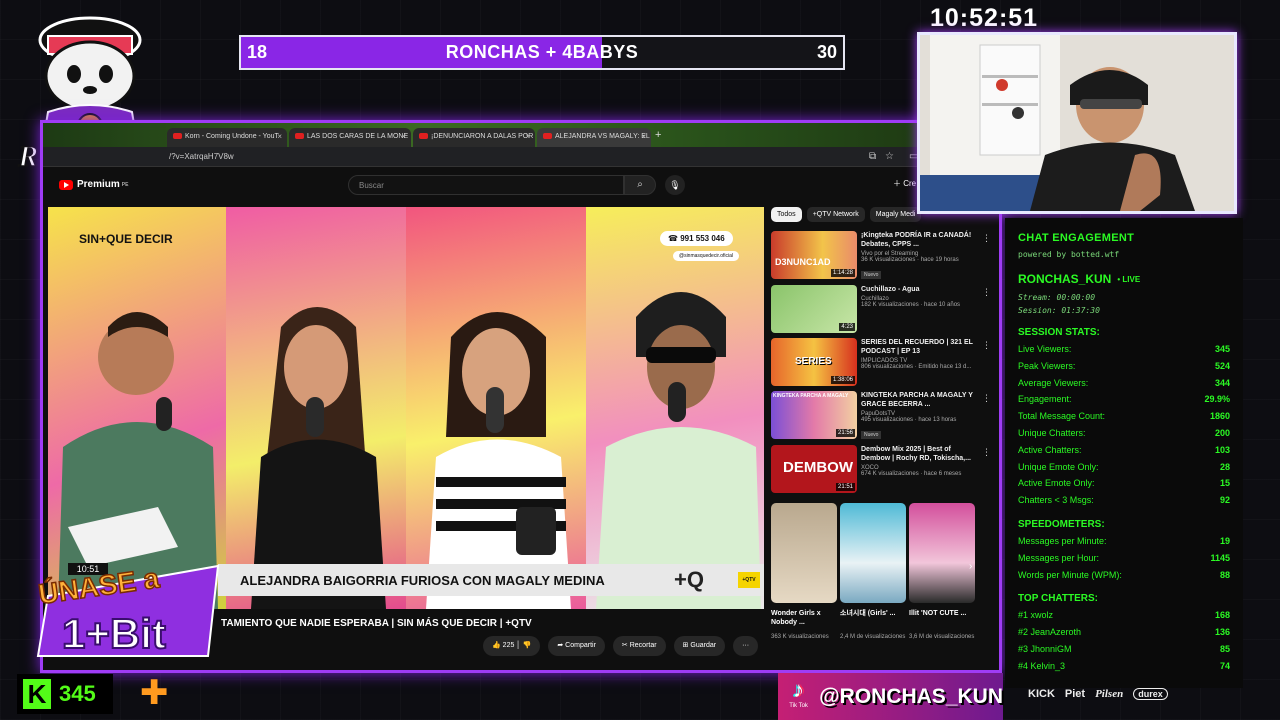 The image size is (1280, 720). Describe the element at coordinates (66, 184) in the screenshot. I see `youtube-play-icon` at that location.